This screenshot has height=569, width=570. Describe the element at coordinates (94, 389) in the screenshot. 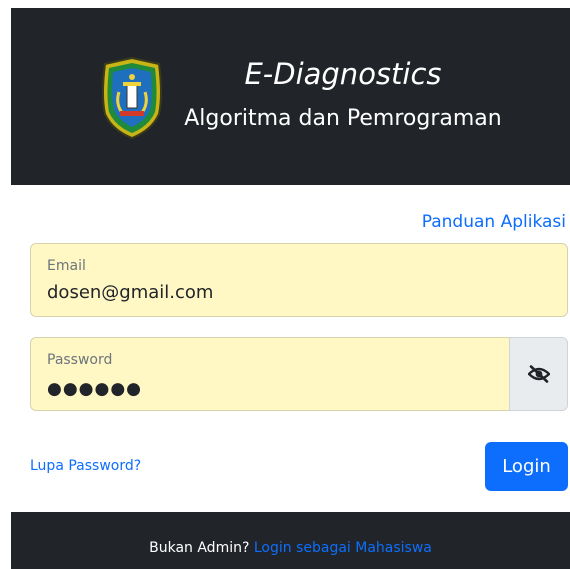

I see `password-input: ●●●●●●` at that location.